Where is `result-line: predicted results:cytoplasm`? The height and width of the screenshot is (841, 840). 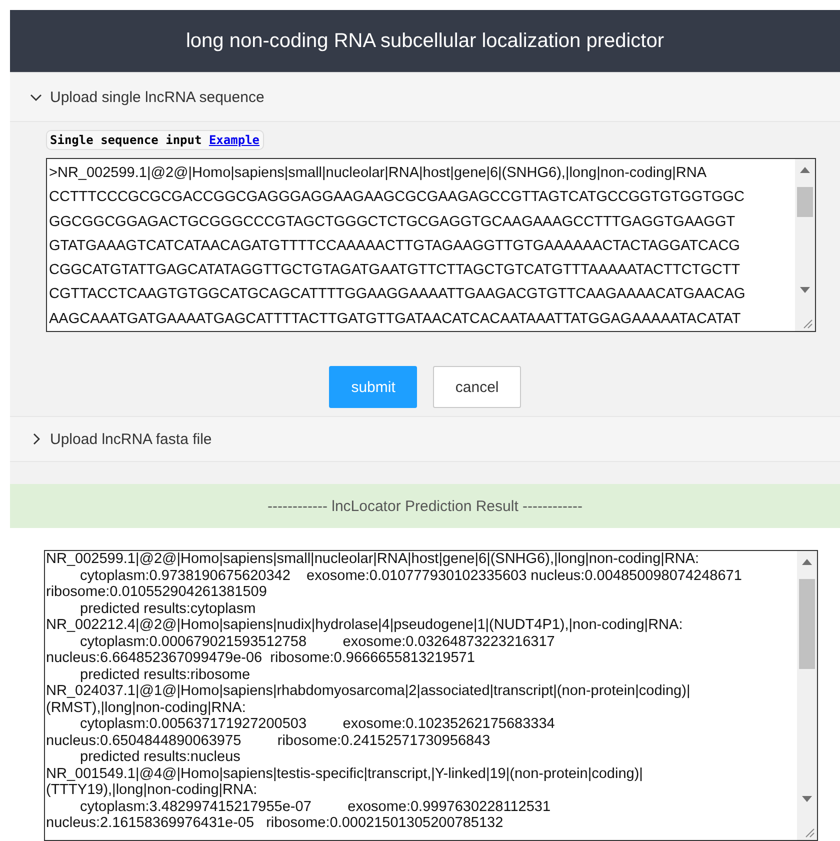
result-line: predicted results:cytoplasm is located at coordinates (168, 608).